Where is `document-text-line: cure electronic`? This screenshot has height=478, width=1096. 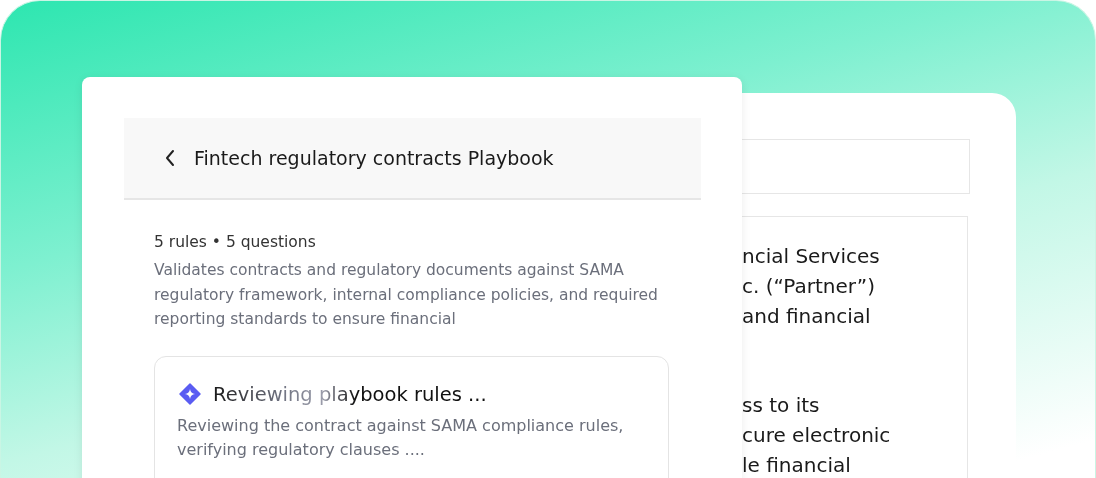
document-text-line: cure electronic is located at coordinates (816, 435).